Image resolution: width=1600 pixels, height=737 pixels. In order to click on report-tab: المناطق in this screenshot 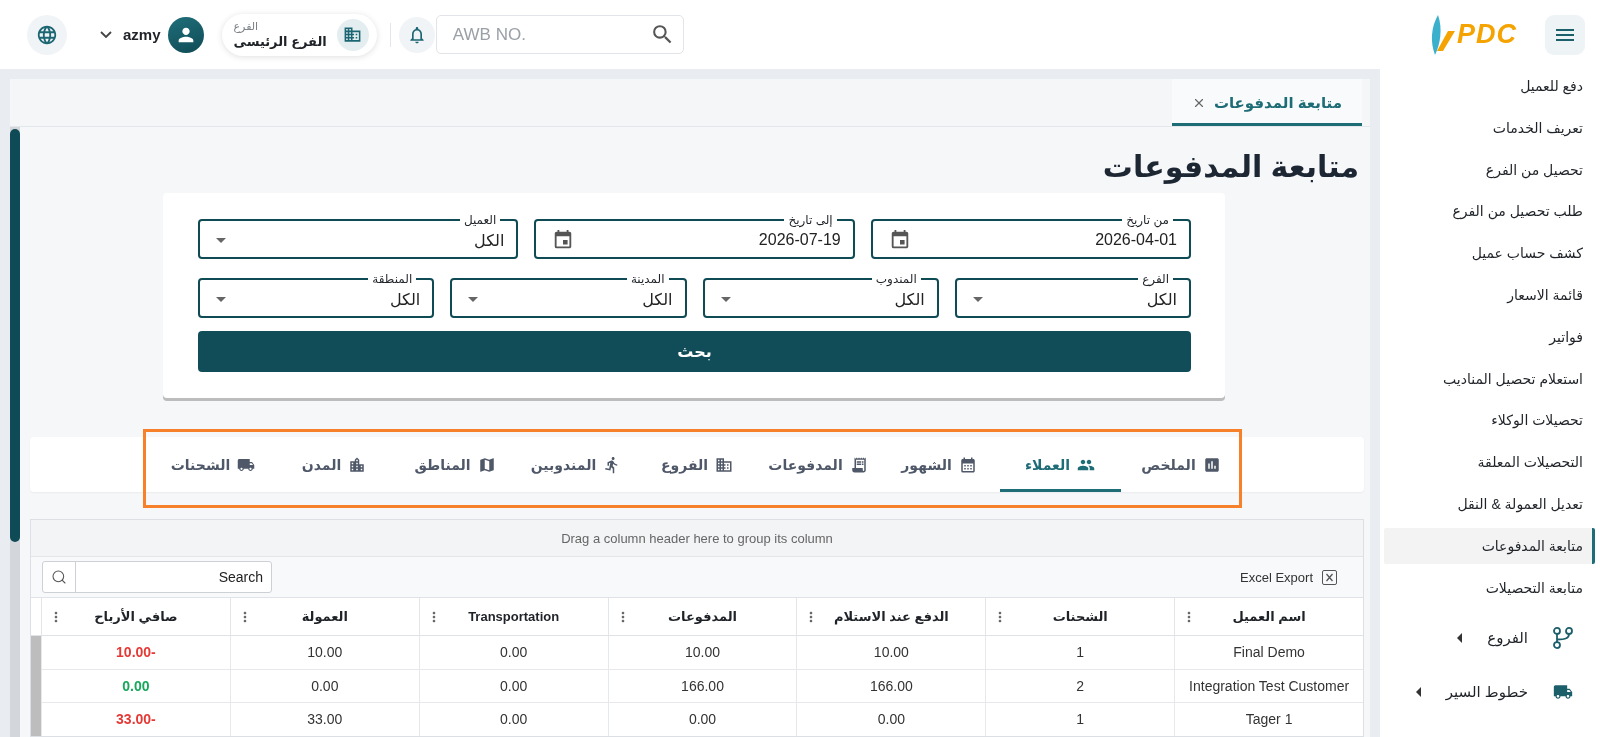, I will do `click(455, 464)`.